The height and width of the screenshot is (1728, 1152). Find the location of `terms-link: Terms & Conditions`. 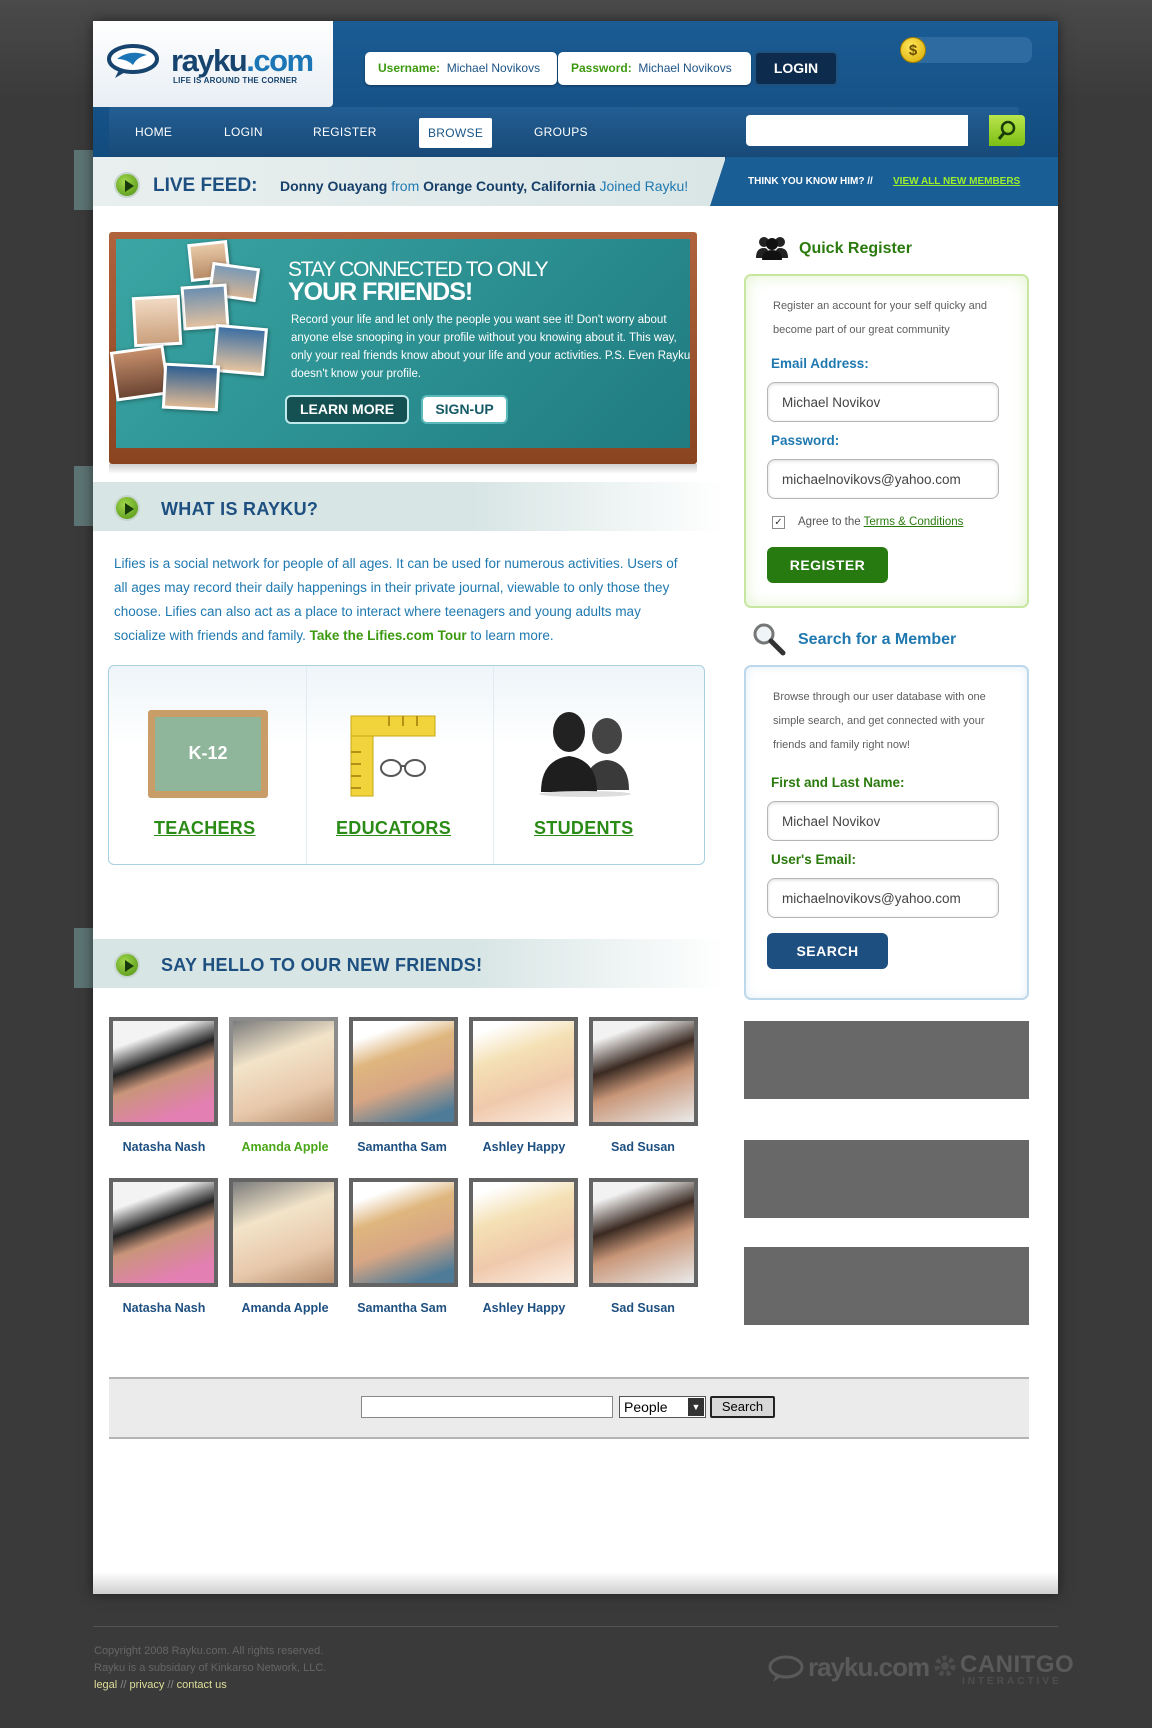

terms-link: Terms & Conditions is located at coordinates (914, 522).